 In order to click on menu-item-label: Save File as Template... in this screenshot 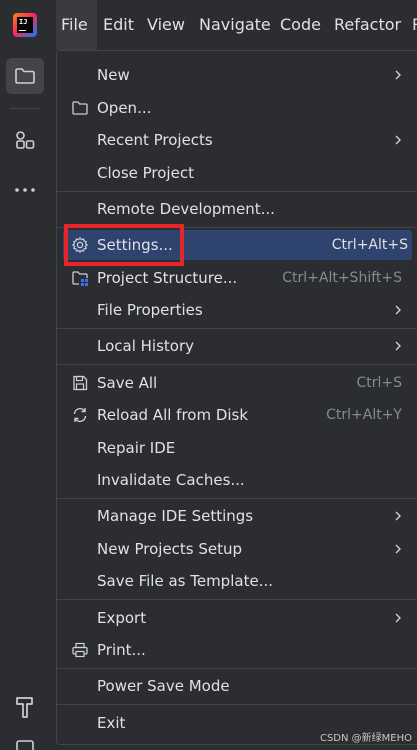, I will do `click(185, 581)`.